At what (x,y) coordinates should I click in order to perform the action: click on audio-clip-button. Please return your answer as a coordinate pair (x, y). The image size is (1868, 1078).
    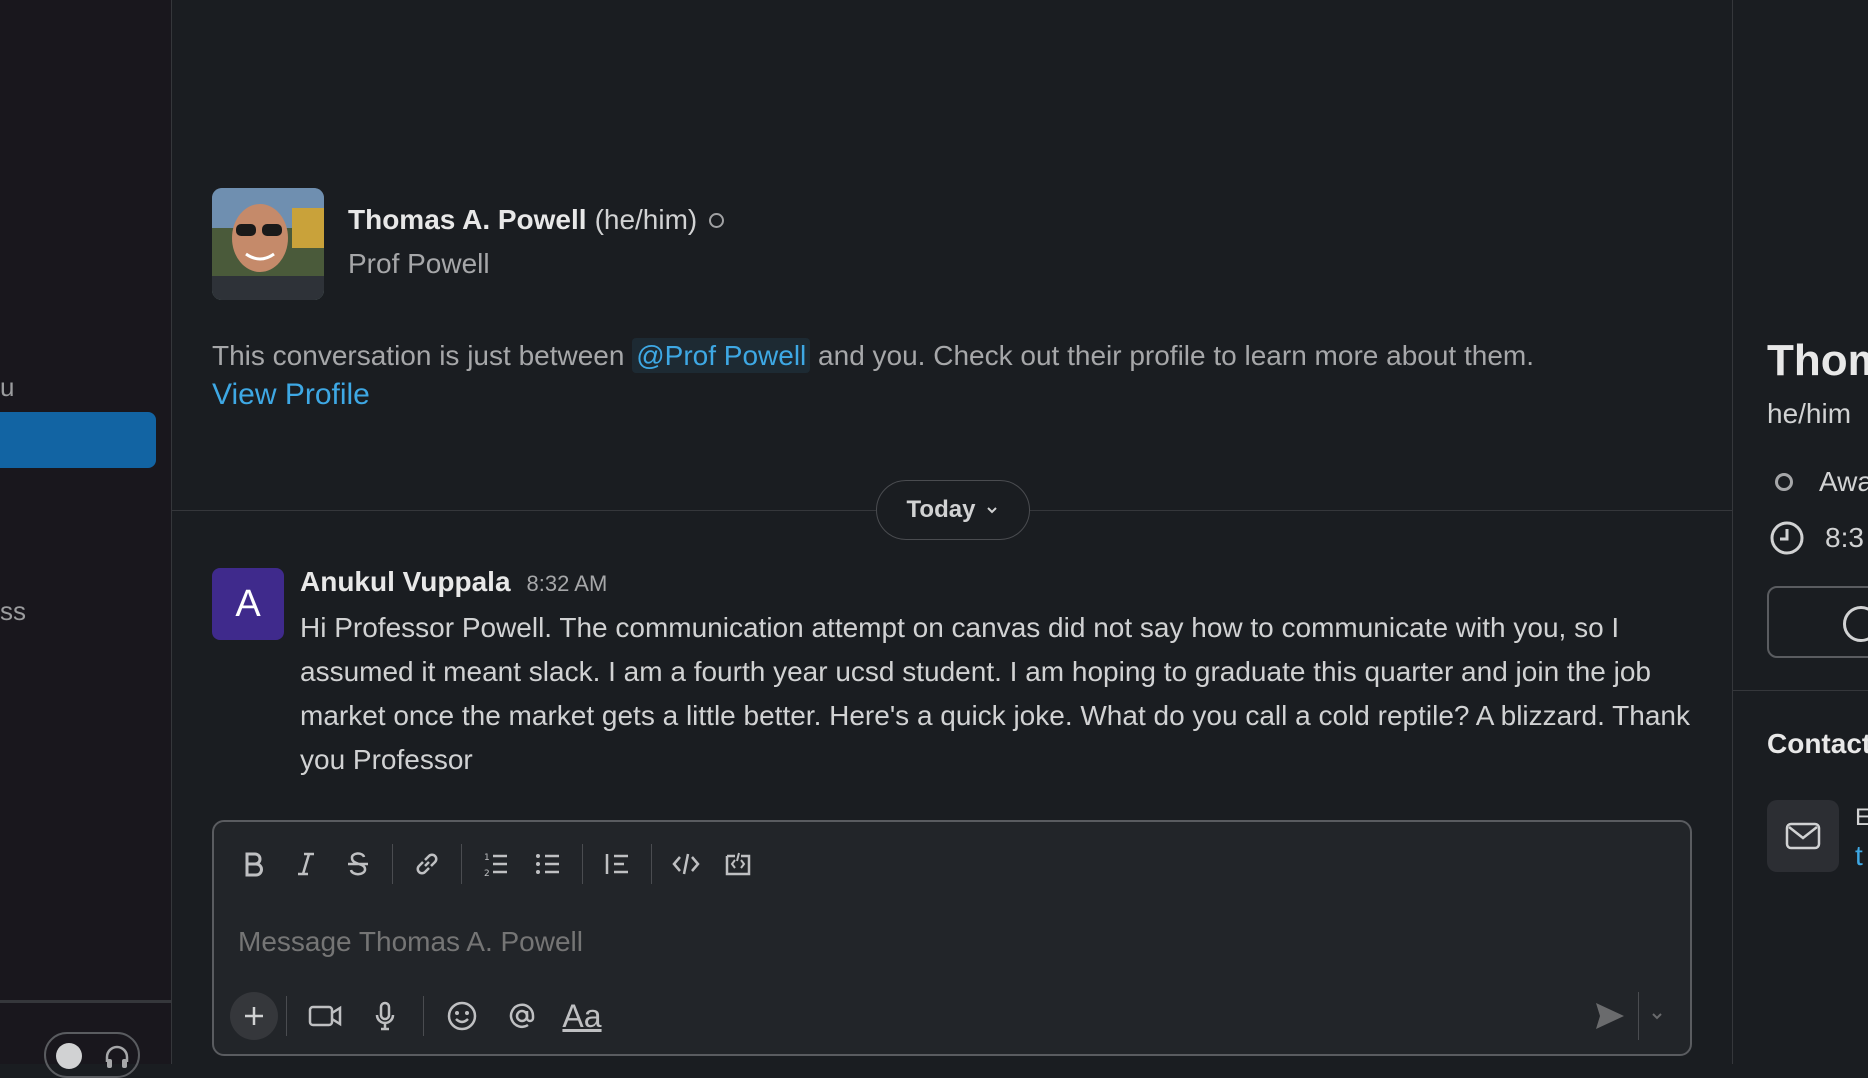
    Looking at the image, I should click on (385, 1016).